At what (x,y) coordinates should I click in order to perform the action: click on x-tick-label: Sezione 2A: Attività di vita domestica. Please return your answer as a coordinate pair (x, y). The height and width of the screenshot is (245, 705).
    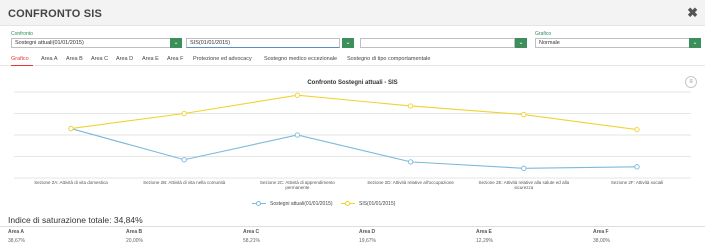
    Looking at the image, I should click on (71, 182).